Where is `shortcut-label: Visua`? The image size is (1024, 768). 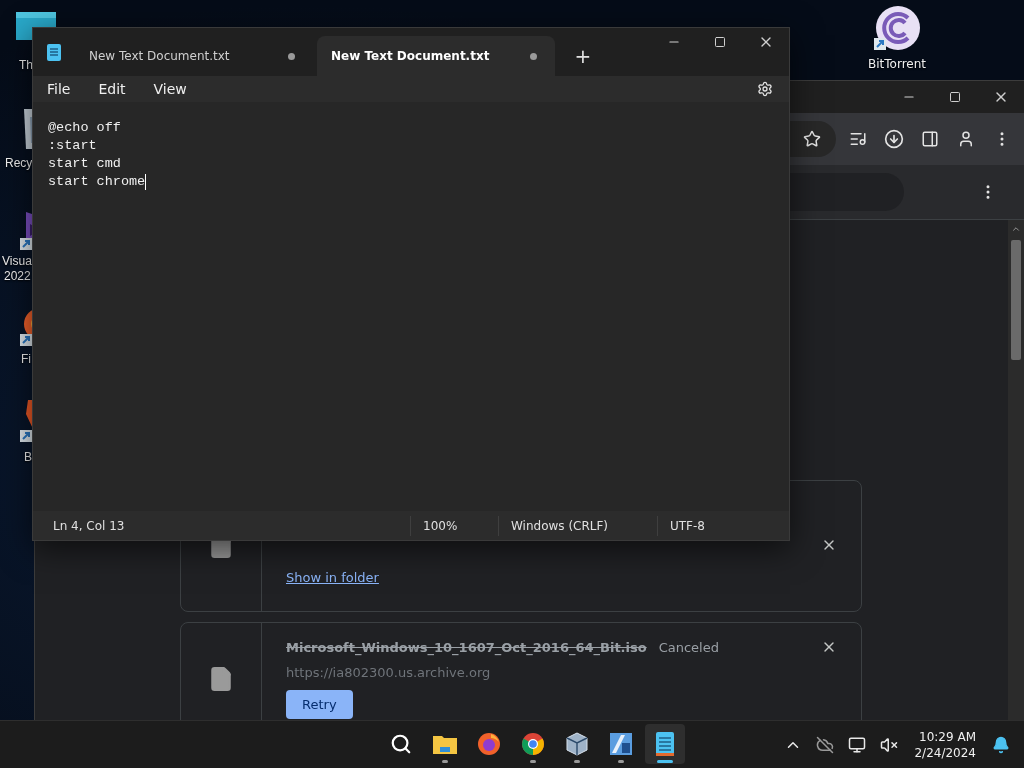
shortcut-label: Visua is located at coordinates (17, 261).